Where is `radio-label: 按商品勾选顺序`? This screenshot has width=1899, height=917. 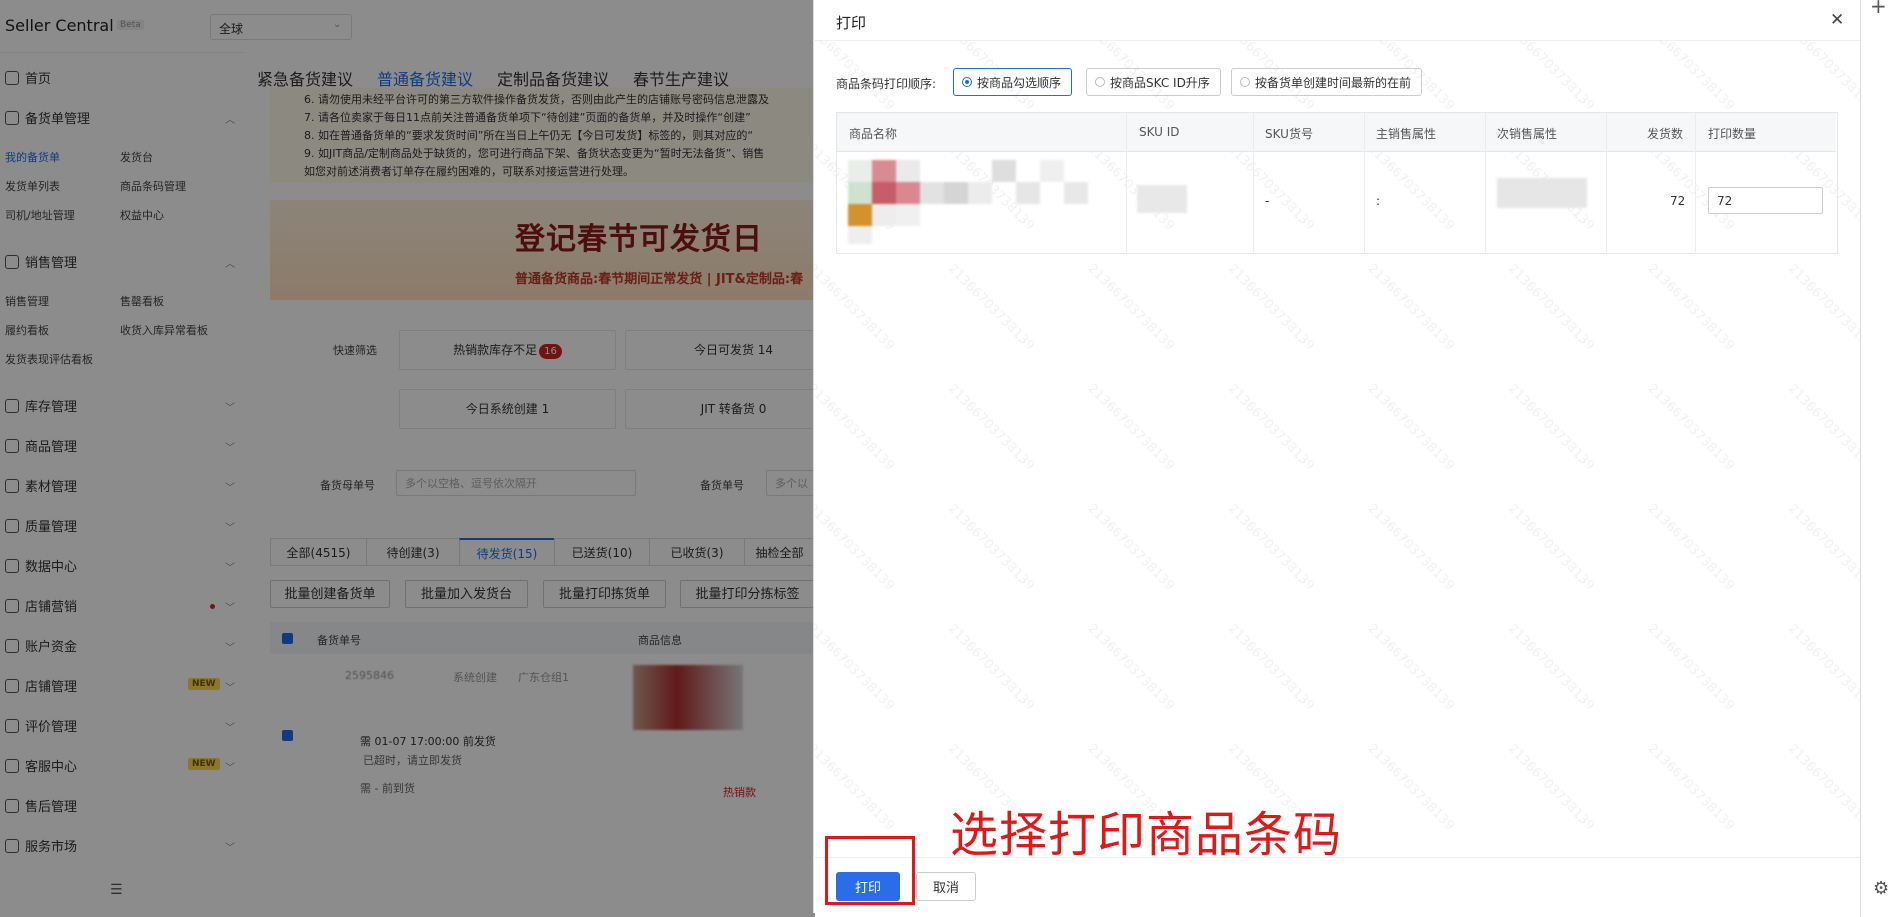
radio-label: 按商品勾选顺序 is located at coordinates (1019, 82).